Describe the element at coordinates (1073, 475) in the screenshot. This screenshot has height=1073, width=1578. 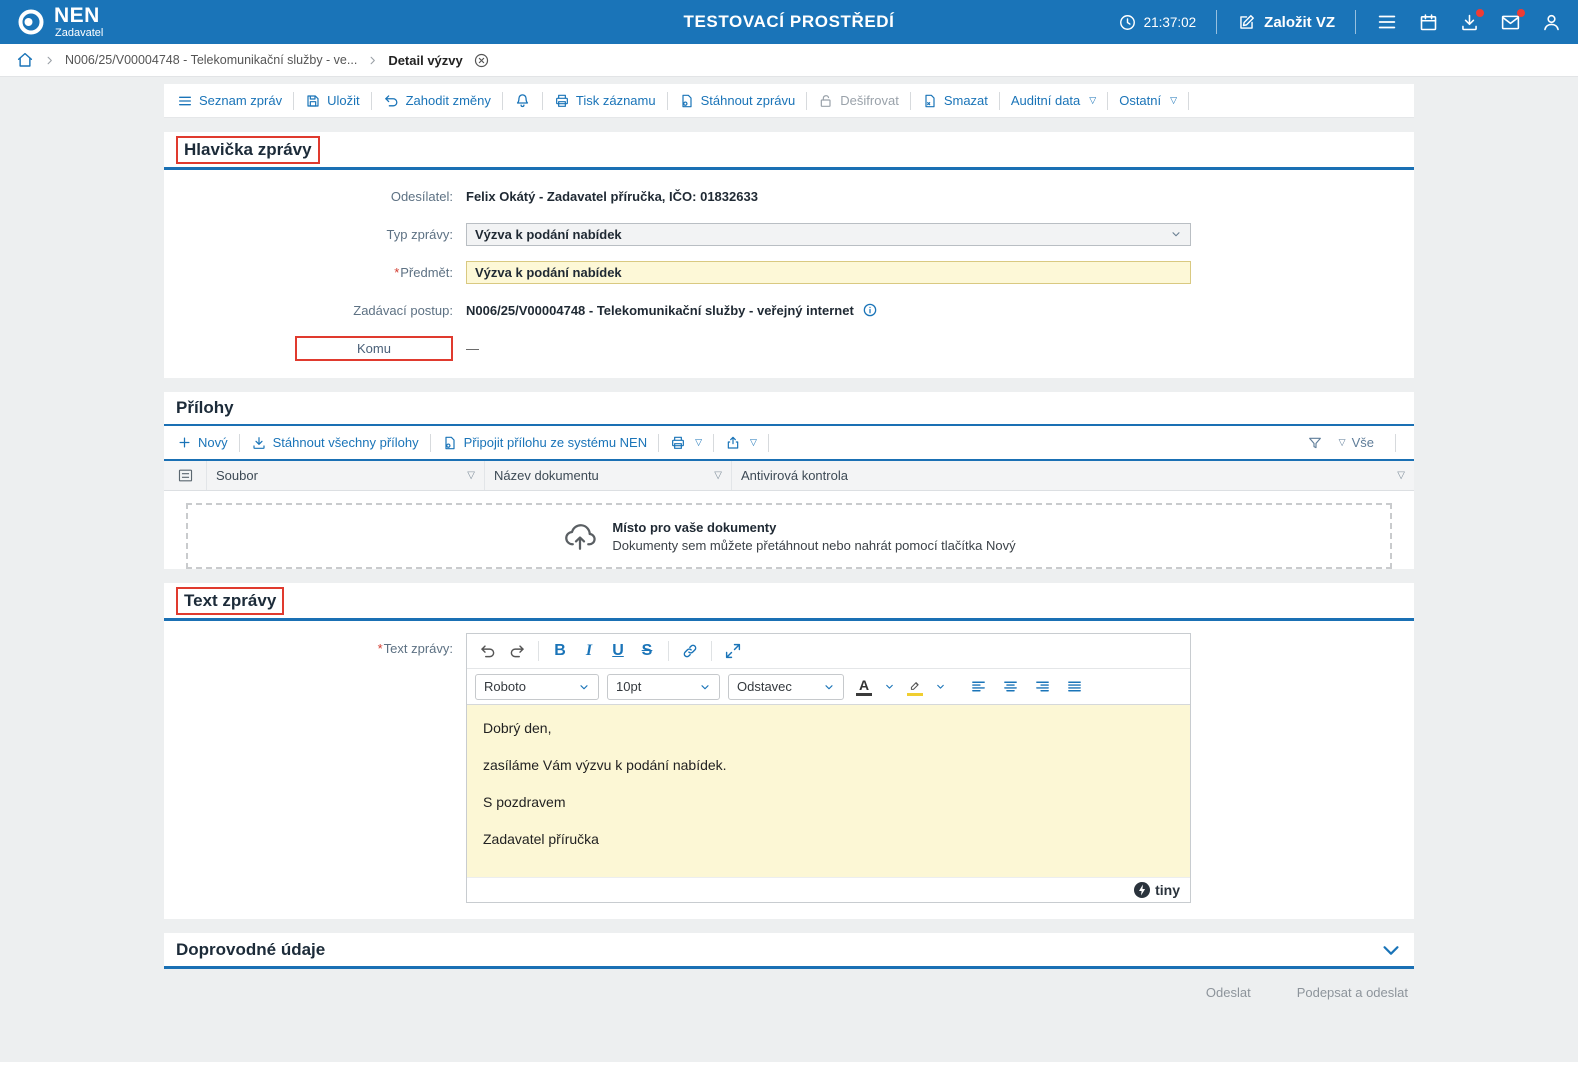
I see `column-header-antivirova-kontrola: Antivirová kontrola ▽` at that location.